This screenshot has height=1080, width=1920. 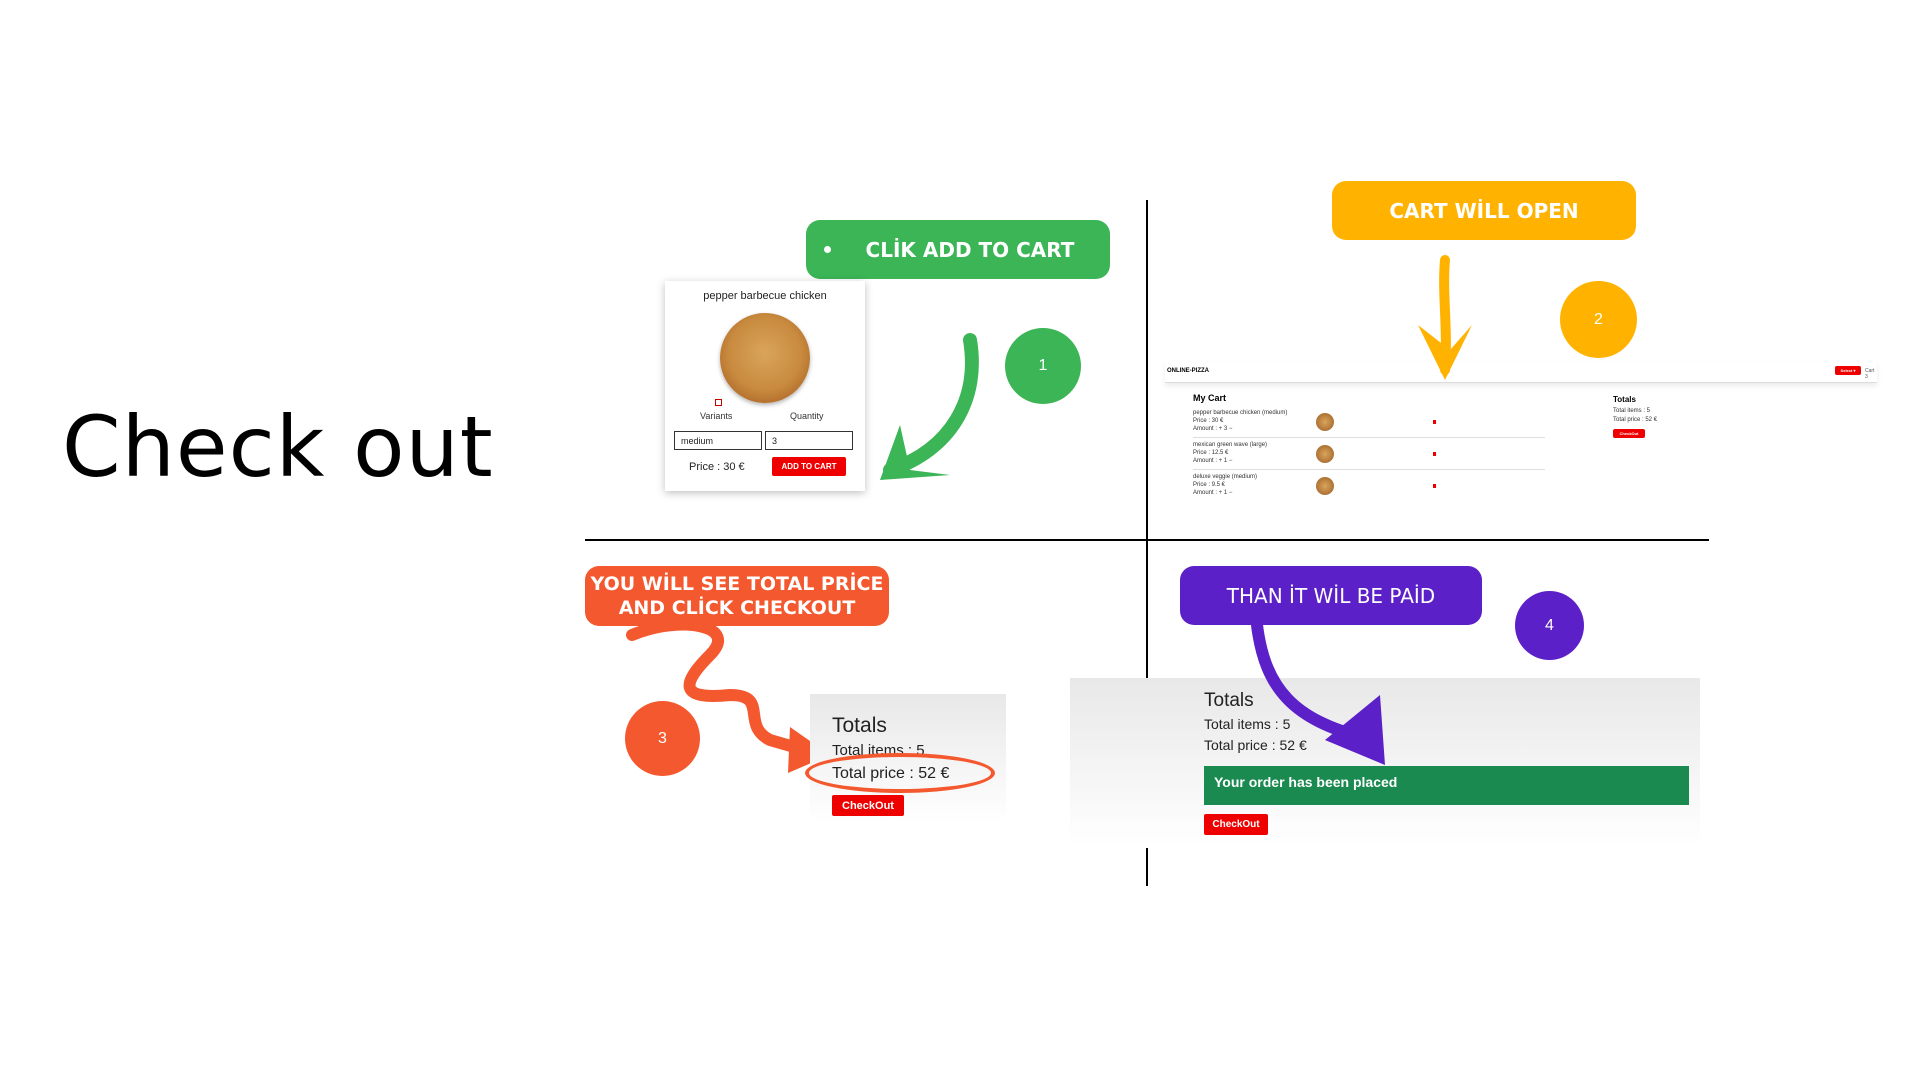 I want to click on cart-title: My Cart, so click(x=1210, y=398).